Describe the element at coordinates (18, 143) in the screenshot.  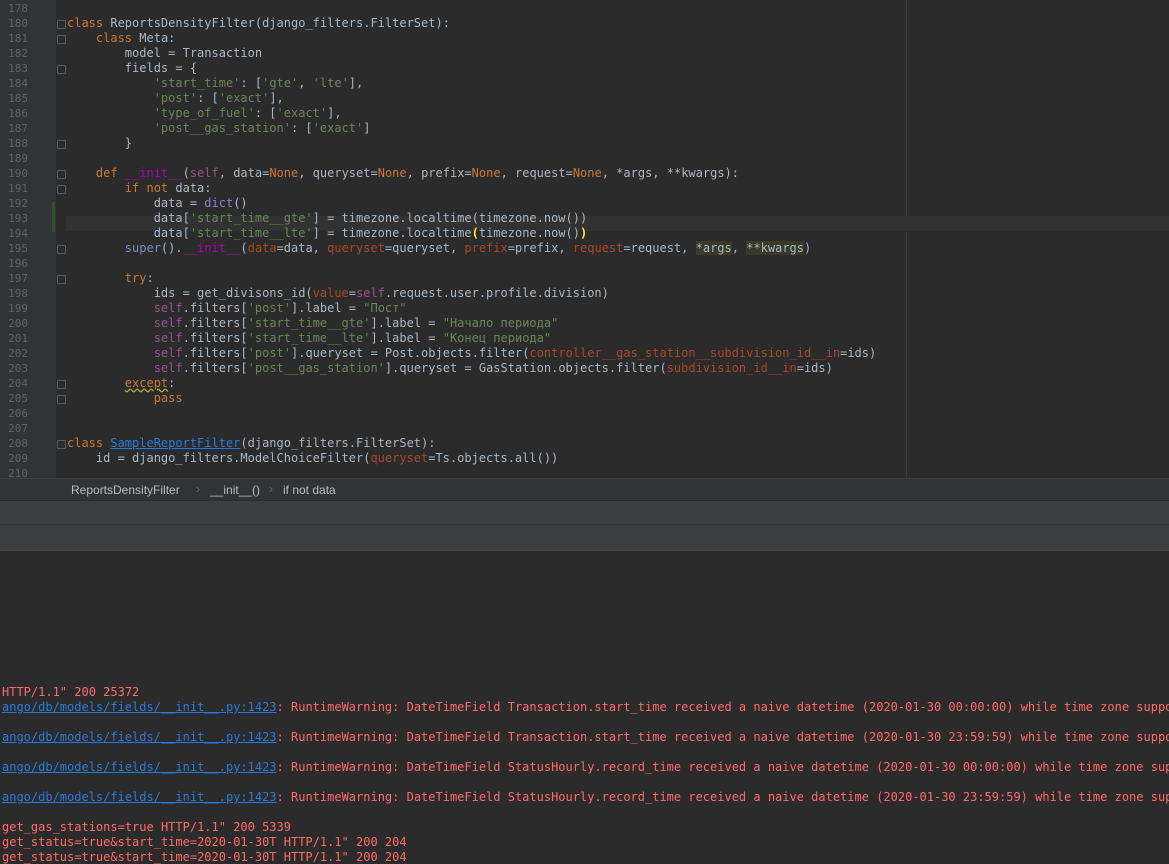
I see `line-number: 188` at that location.